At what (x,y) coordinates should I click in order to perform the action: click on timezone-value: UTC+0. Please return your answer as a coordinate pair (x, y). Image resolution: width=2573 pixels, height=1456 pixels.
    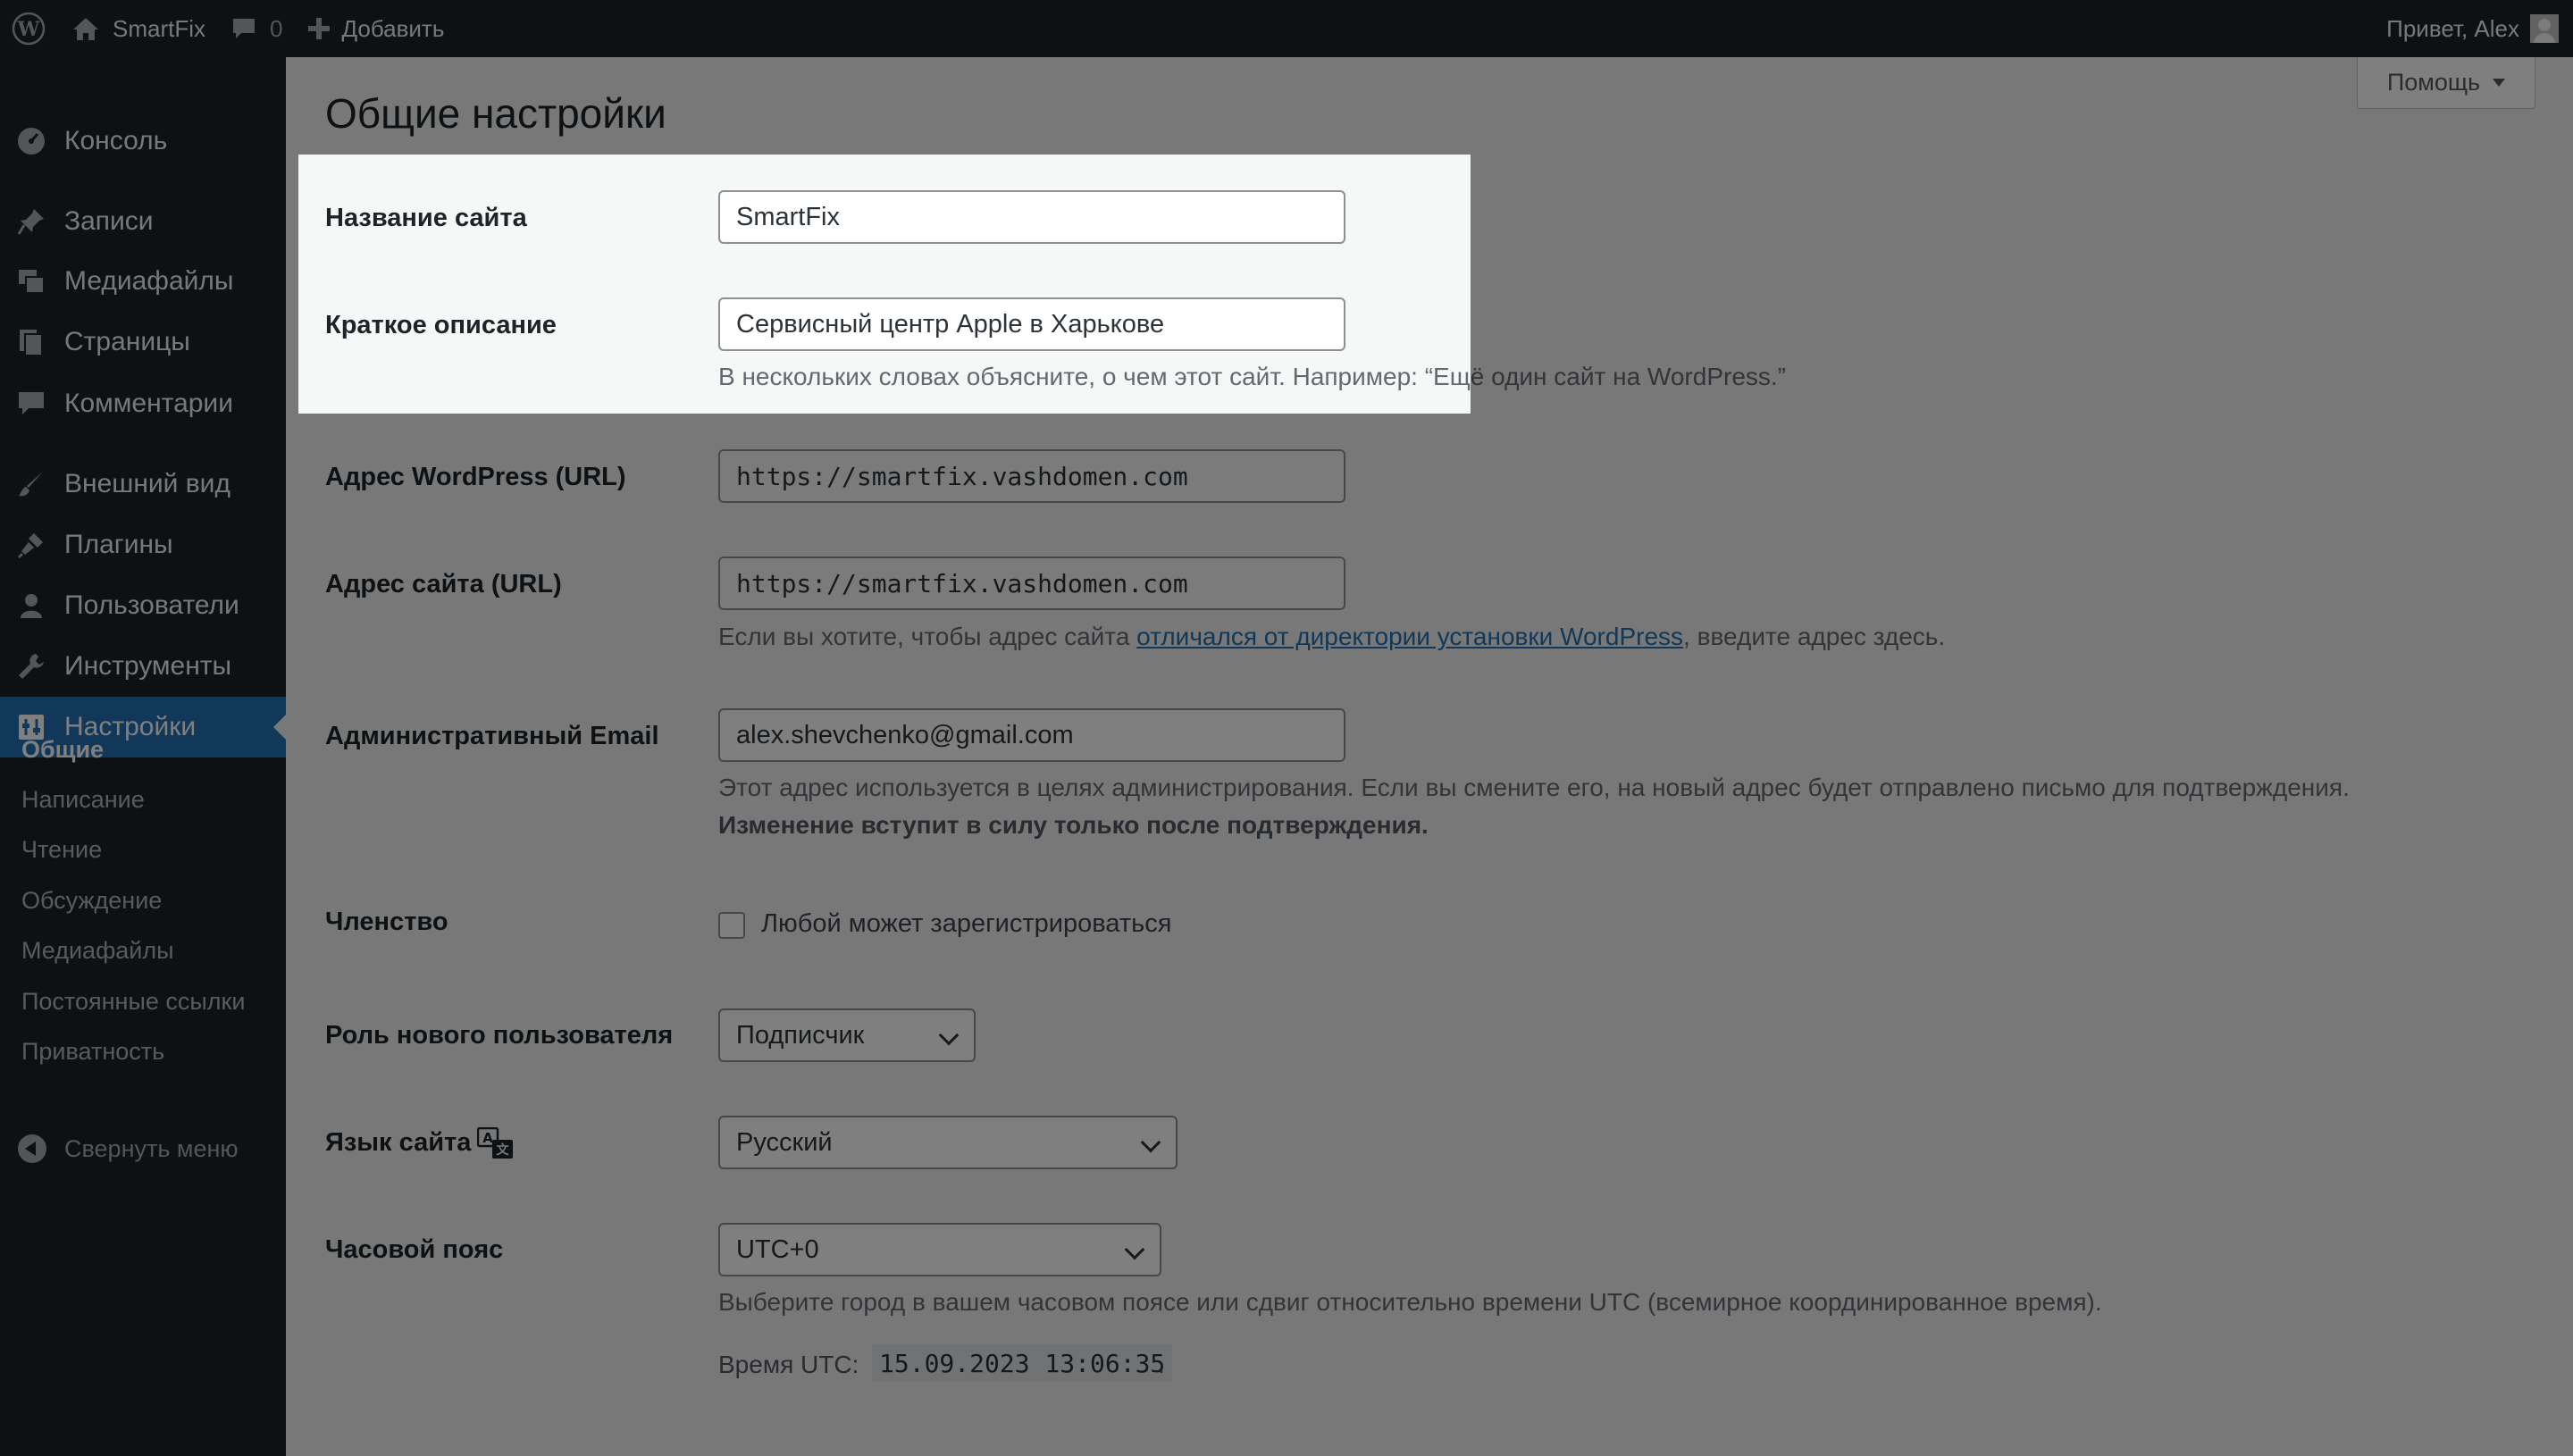
    Looking at the image, I should click on (777, 1249).